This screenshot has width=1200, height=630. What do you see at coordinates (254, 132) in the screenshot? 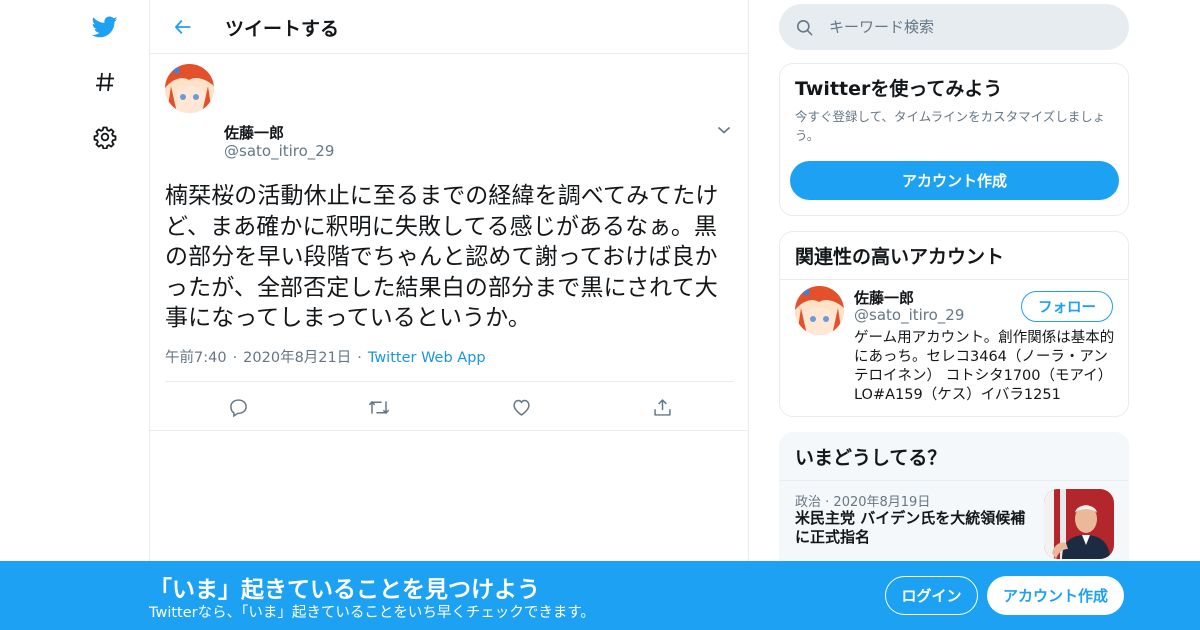
I see `author-name: 佐藤一郎` at bounding box center [254, 132].